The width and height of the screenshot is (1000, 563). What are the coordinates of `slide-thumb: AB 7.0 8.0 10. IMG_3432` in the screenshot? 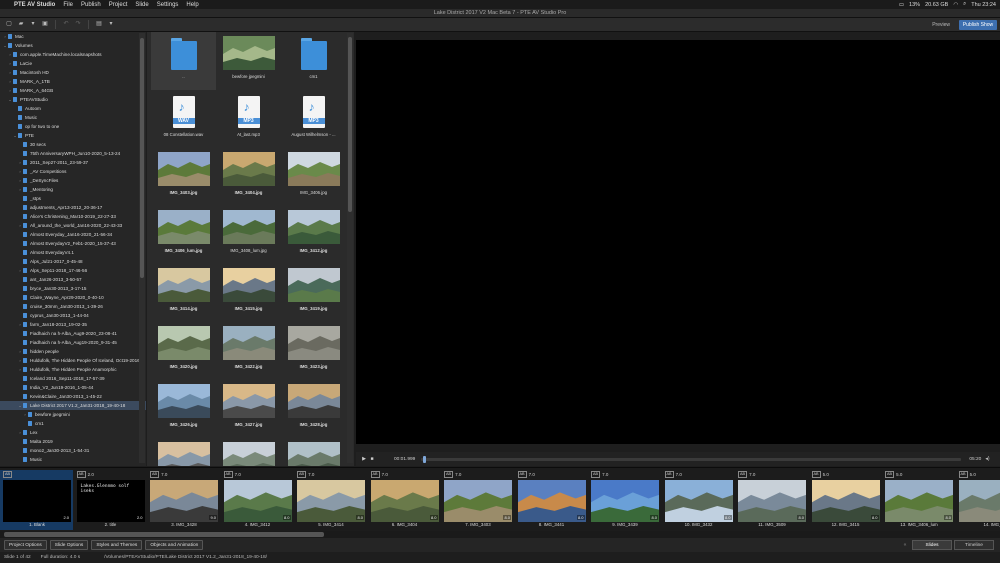 It's located at (698, 500).